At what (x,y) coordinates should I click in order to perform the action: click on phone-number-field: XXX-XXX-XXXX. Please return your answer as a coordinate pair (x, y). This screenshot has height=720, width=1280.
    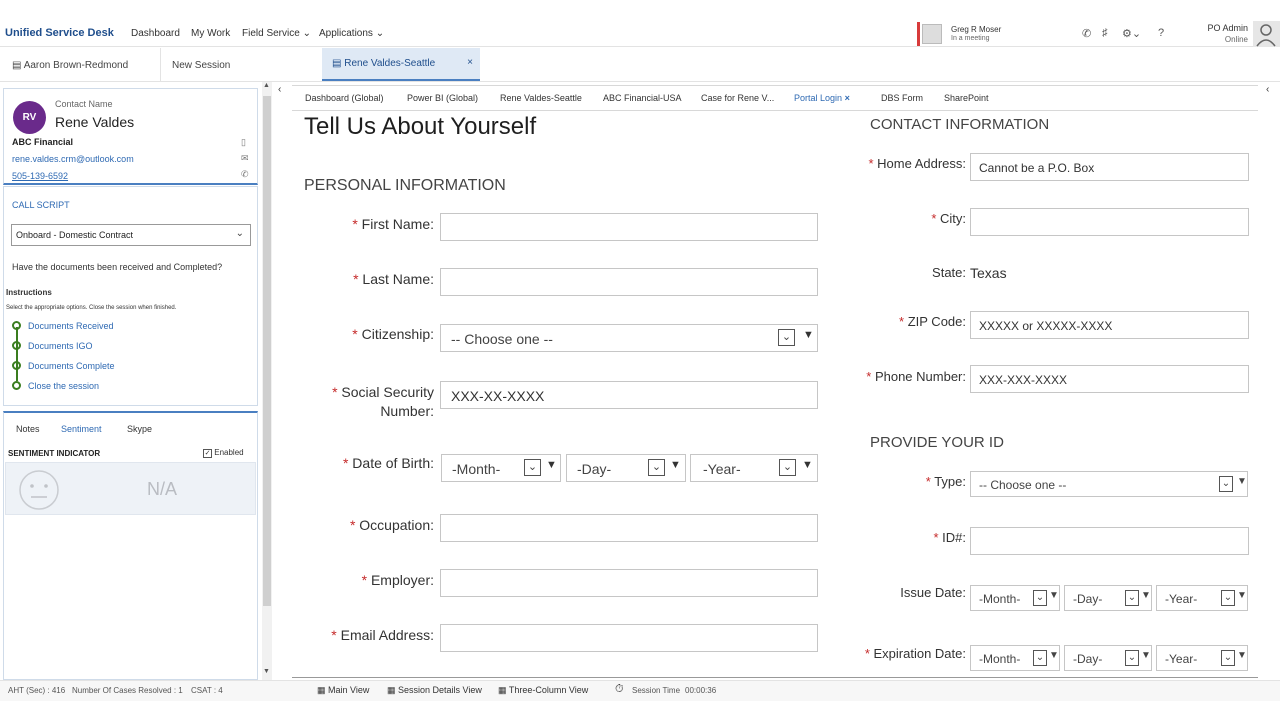
    Looking at the image, I should click on (1109, 379).